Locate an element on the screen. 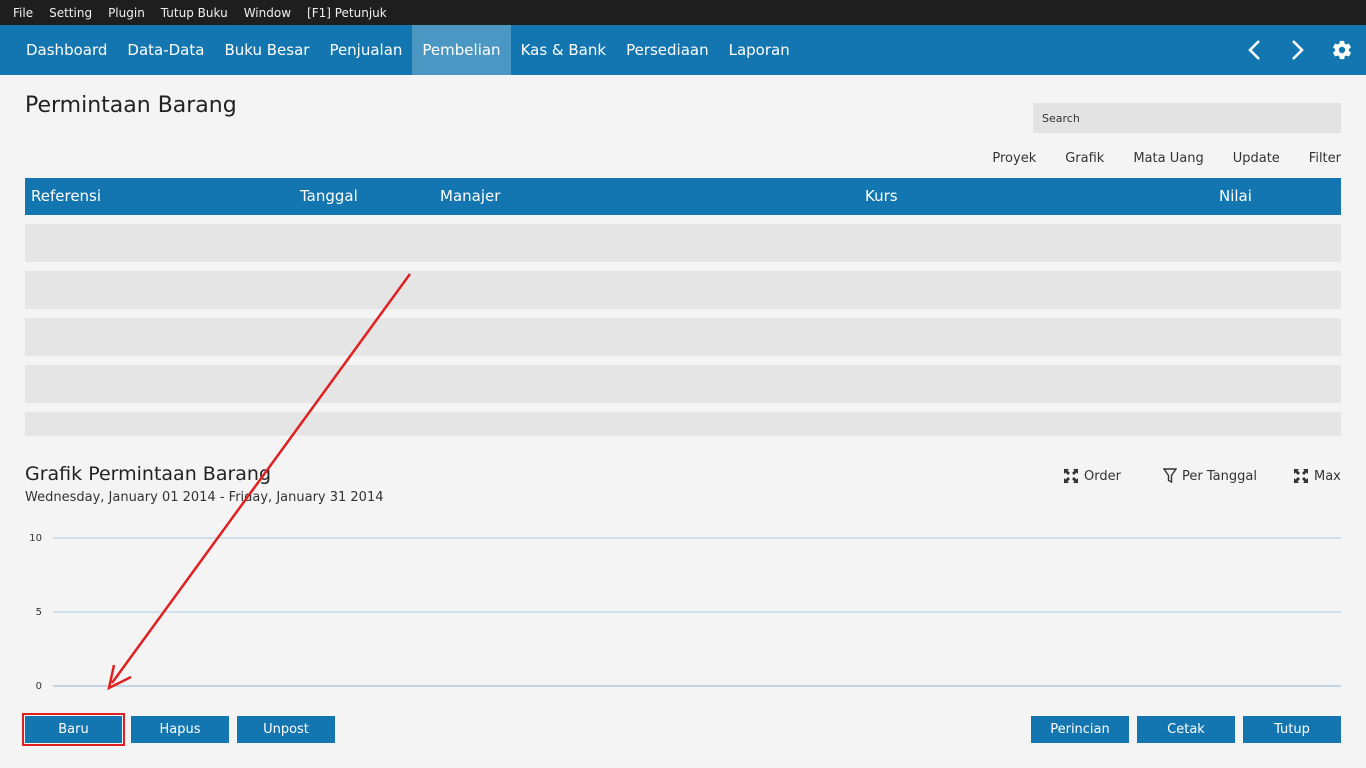 The width and height of the screenshot is (1366, 768). y-tick-label: 5 is located at coordinates (39, 612).